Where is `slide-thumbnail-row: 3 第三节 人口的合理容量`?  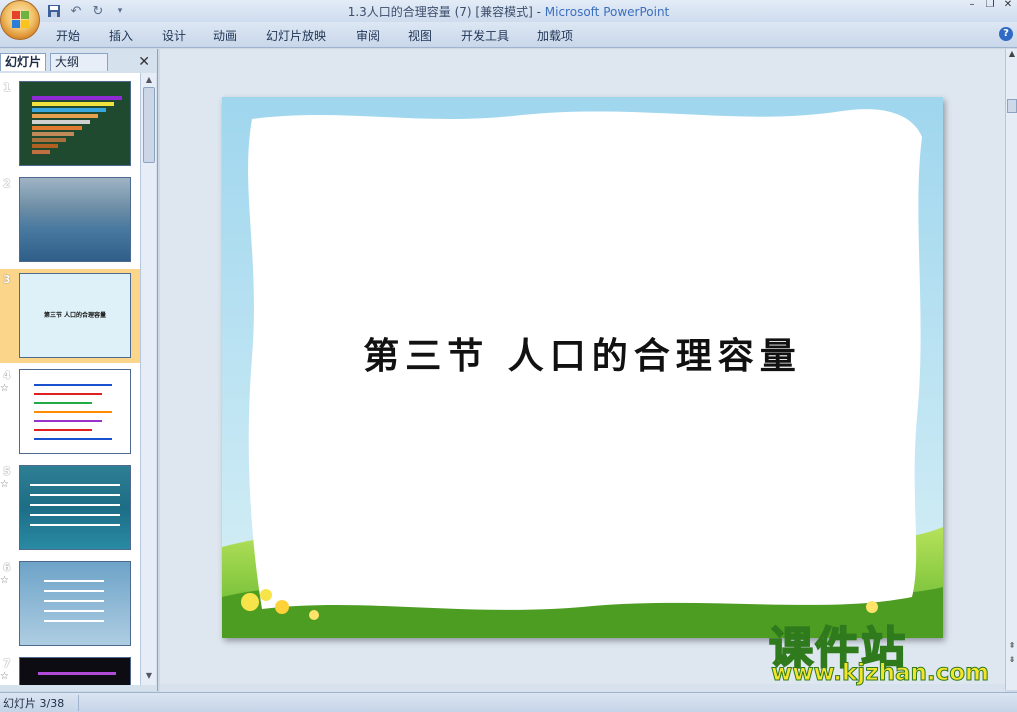
slide-thumbnail-row: 3 第三节 人口的合理容量 is located at coordinates (70, 316).